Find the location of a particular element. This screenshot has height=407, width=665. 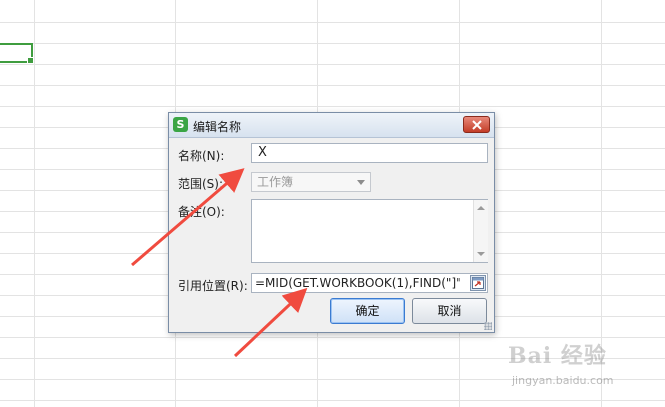

watermark: Bai 经验 jingyan.baidu.com is located at coordinates (583, 368).